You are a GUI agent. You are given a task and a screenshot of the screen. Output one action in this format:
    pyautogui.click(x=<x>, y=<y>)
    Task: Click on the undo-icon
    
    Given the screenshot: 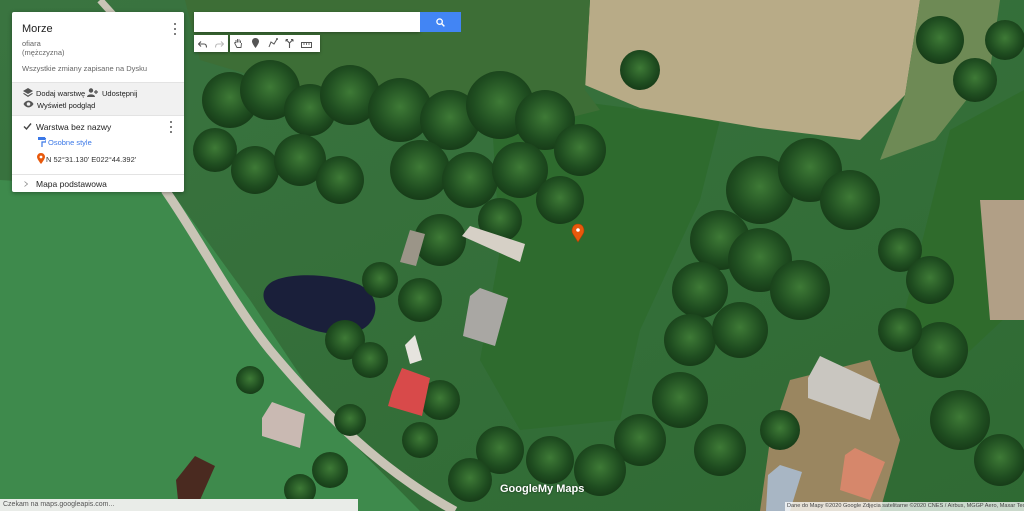 What is the action you would take?
    pyautogui.click(x=202, y=44)
    